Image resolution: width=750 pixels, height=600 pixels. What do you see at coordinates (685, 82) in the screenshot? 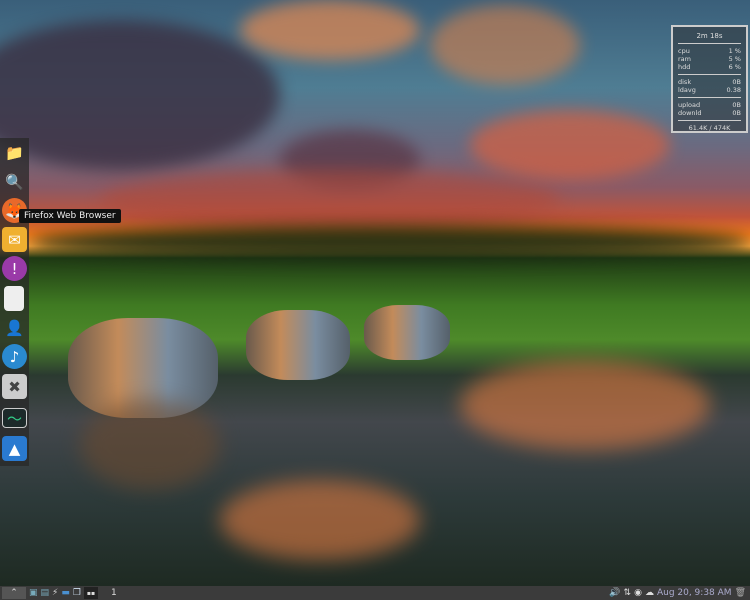
I see `disk-label: disk` at bounding box center [685, 82].